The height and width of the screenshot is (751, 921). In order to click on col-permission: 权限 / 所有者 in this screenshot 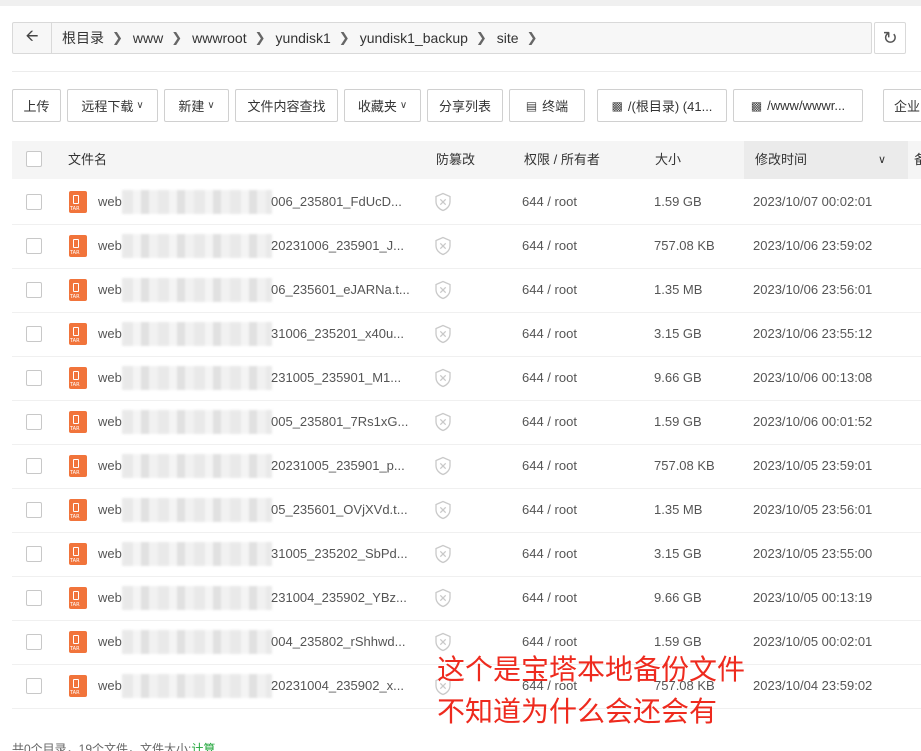, I will do `click(562, 160)`.